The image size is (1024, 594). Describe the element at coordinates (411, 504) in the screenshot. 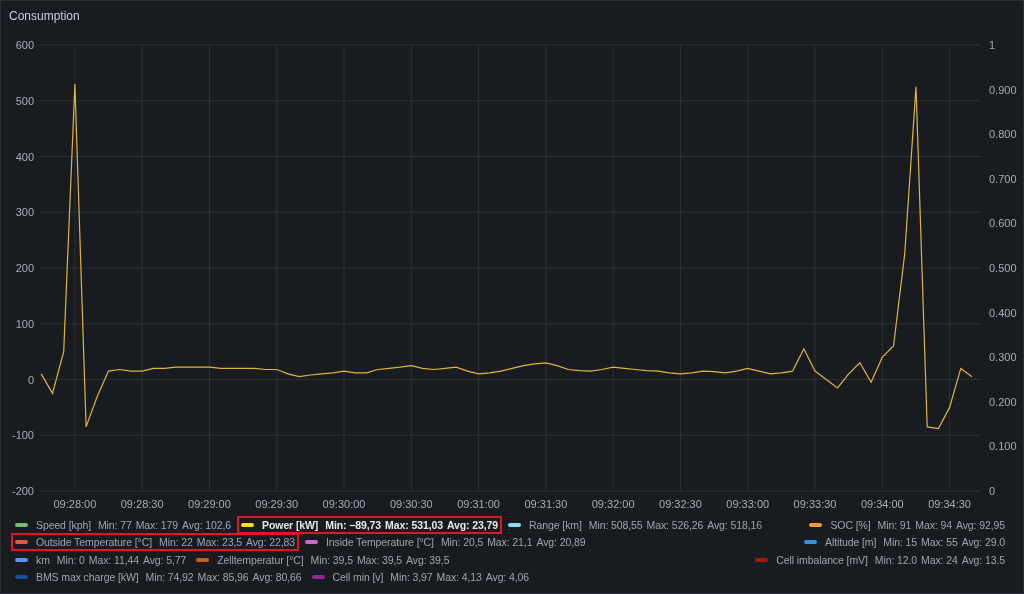

I see `axis-label: 09:30:30` at that location.